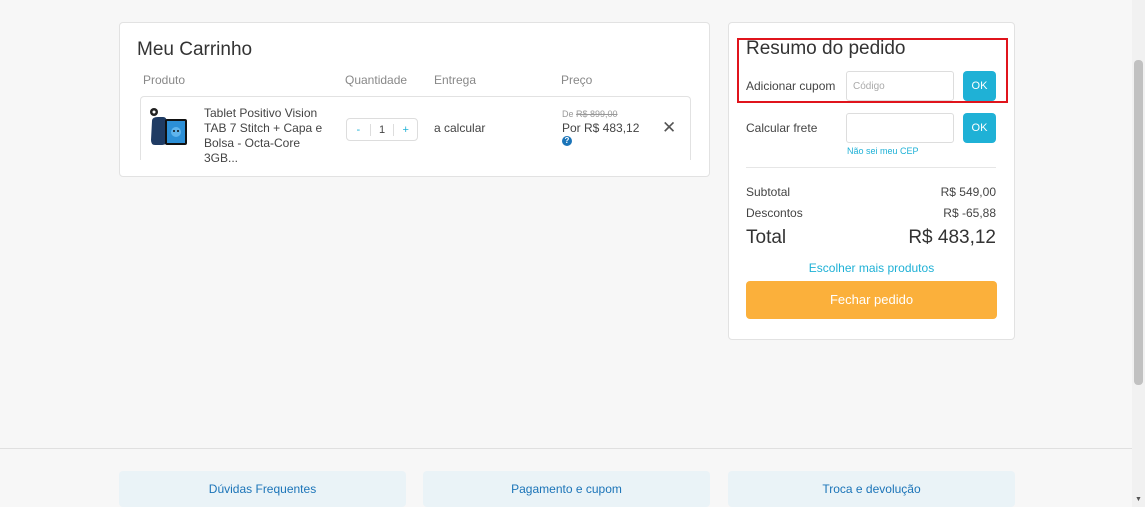 This screenshot has width=1145, height=507. What do you see at coordinates (969, 213) in the screenshot?
I see `discount-value: R$ -65,88` at bounding box center [969, 213].